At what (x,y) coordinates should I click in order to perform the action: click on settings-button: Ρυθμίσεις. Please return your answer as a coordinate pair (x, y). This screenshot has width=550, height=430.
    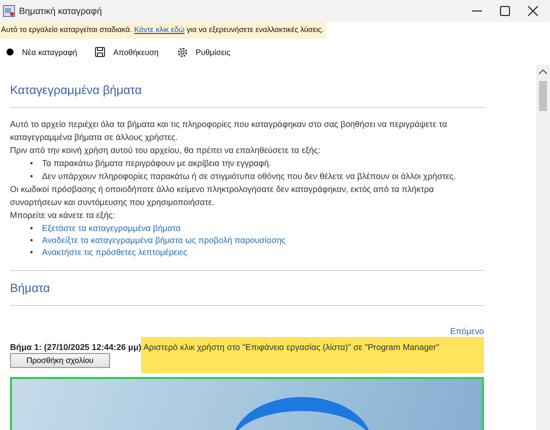
    Looking at the image, I should click on (203, 52).